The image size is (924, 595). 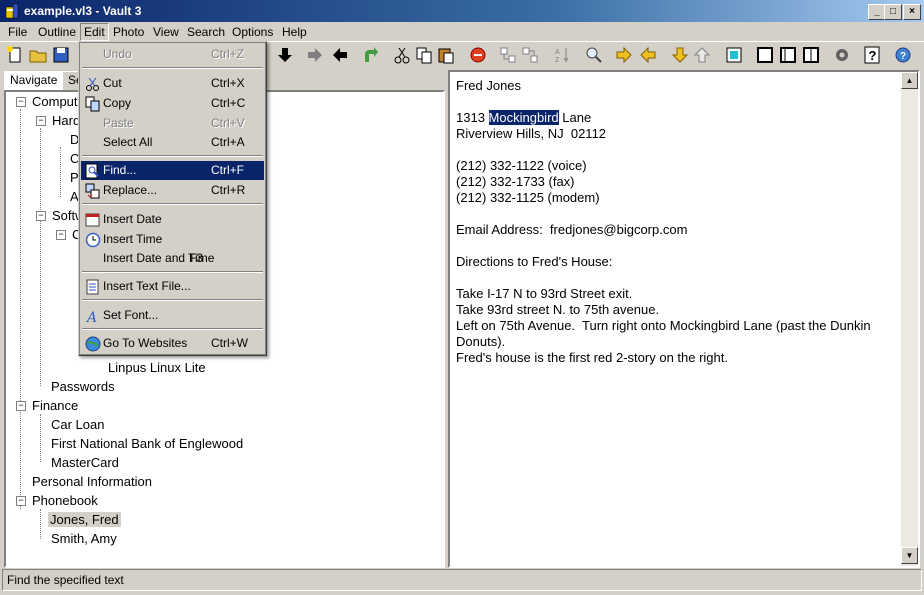 What do you see at coordinates (624, 55) in the screenshot?
I see `arrow-right-yellow-icon` at bounding box center [624, 55].